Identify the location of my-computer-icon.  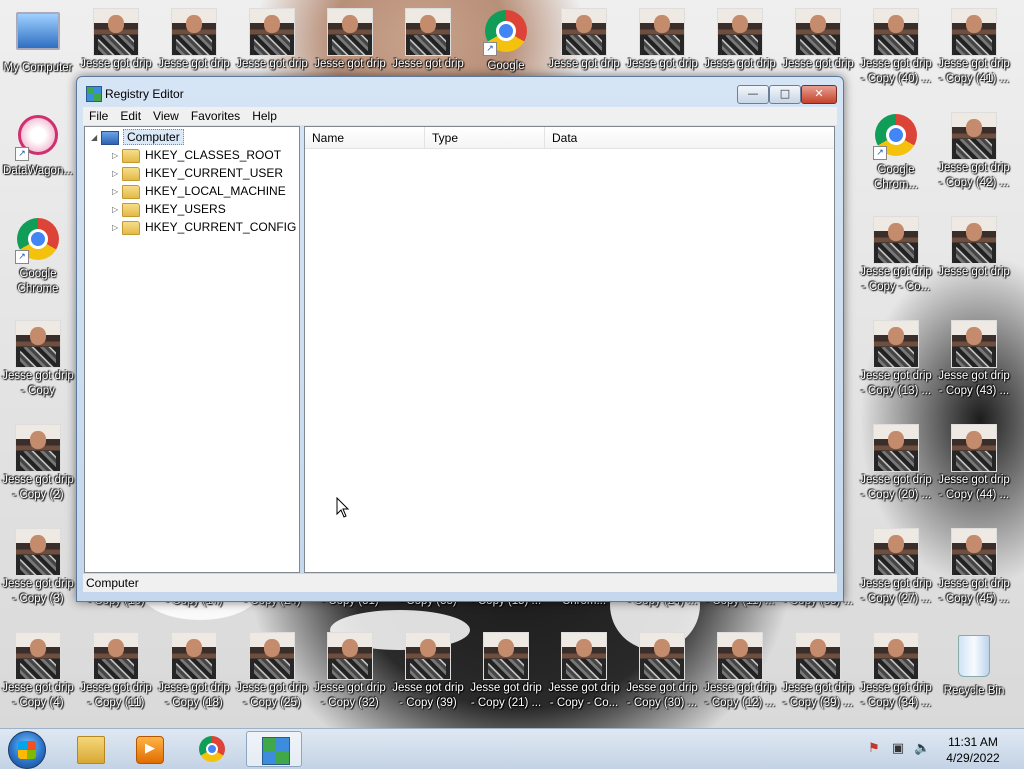
(38, 31).